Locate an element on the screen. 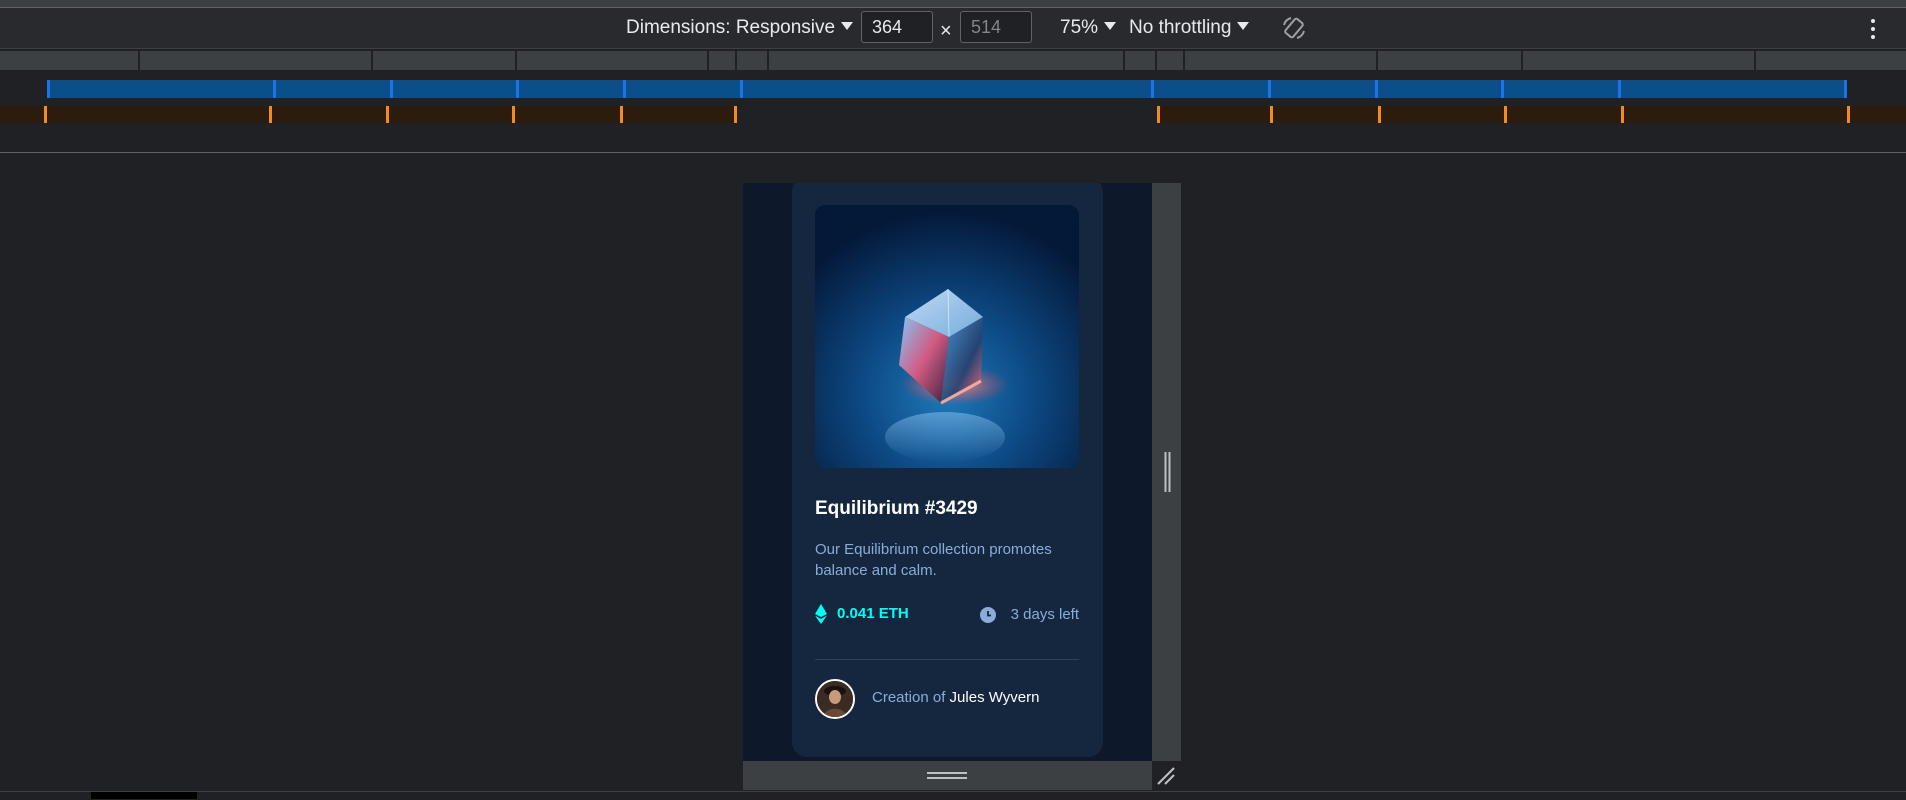 This screenshot has height=800, width=1906. price-value: 0.041 ETH is located at coordinates (873, 613).